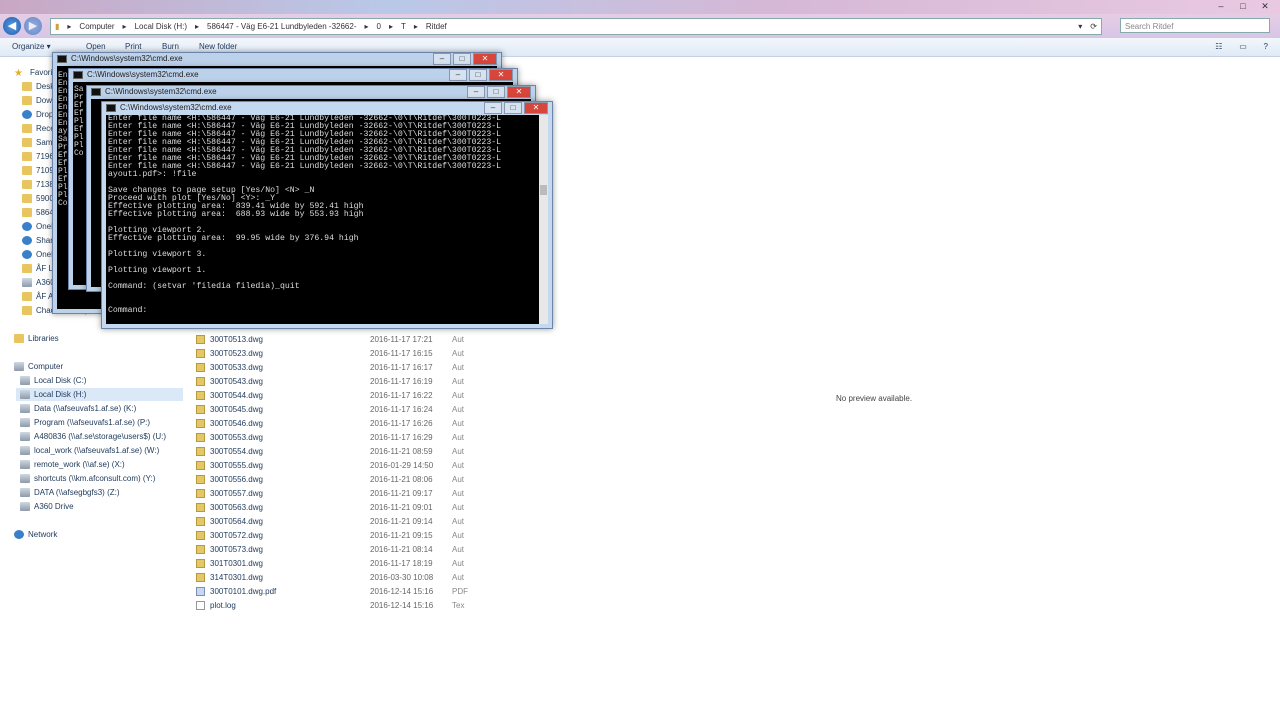 This screenshot has height=720, width=1280. What do you see at coordinates (336, 367) in the screenshot?
I see `file-row: 300T0533.dwg 2016-11-17 16:17 Aut` at bounding box center [336, 367].